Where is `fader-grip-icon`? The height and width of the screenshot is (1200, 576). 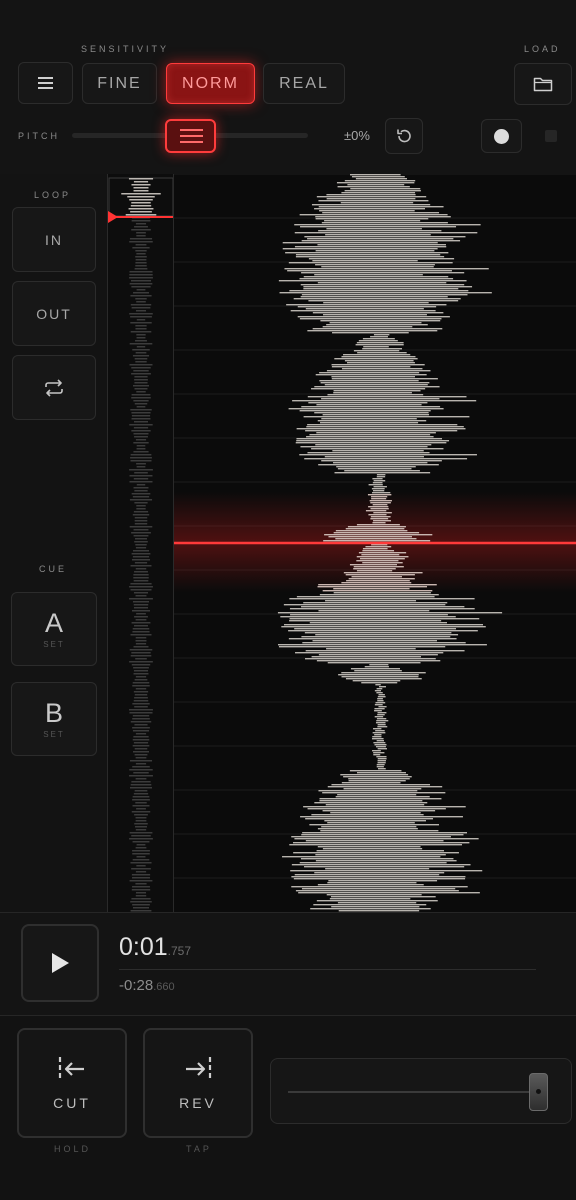
fader-grip-icon is located at coordinates (538, 1091).